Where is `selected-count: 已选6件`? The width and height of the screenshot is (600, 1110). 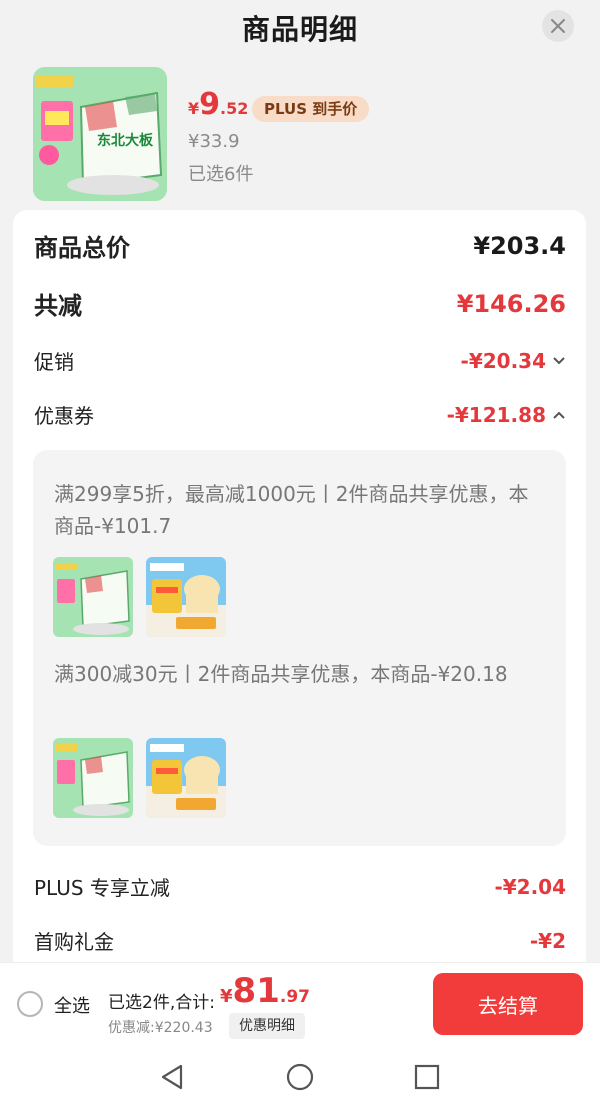 selected-count: 已选6件 is located at coordinates (221, 174).